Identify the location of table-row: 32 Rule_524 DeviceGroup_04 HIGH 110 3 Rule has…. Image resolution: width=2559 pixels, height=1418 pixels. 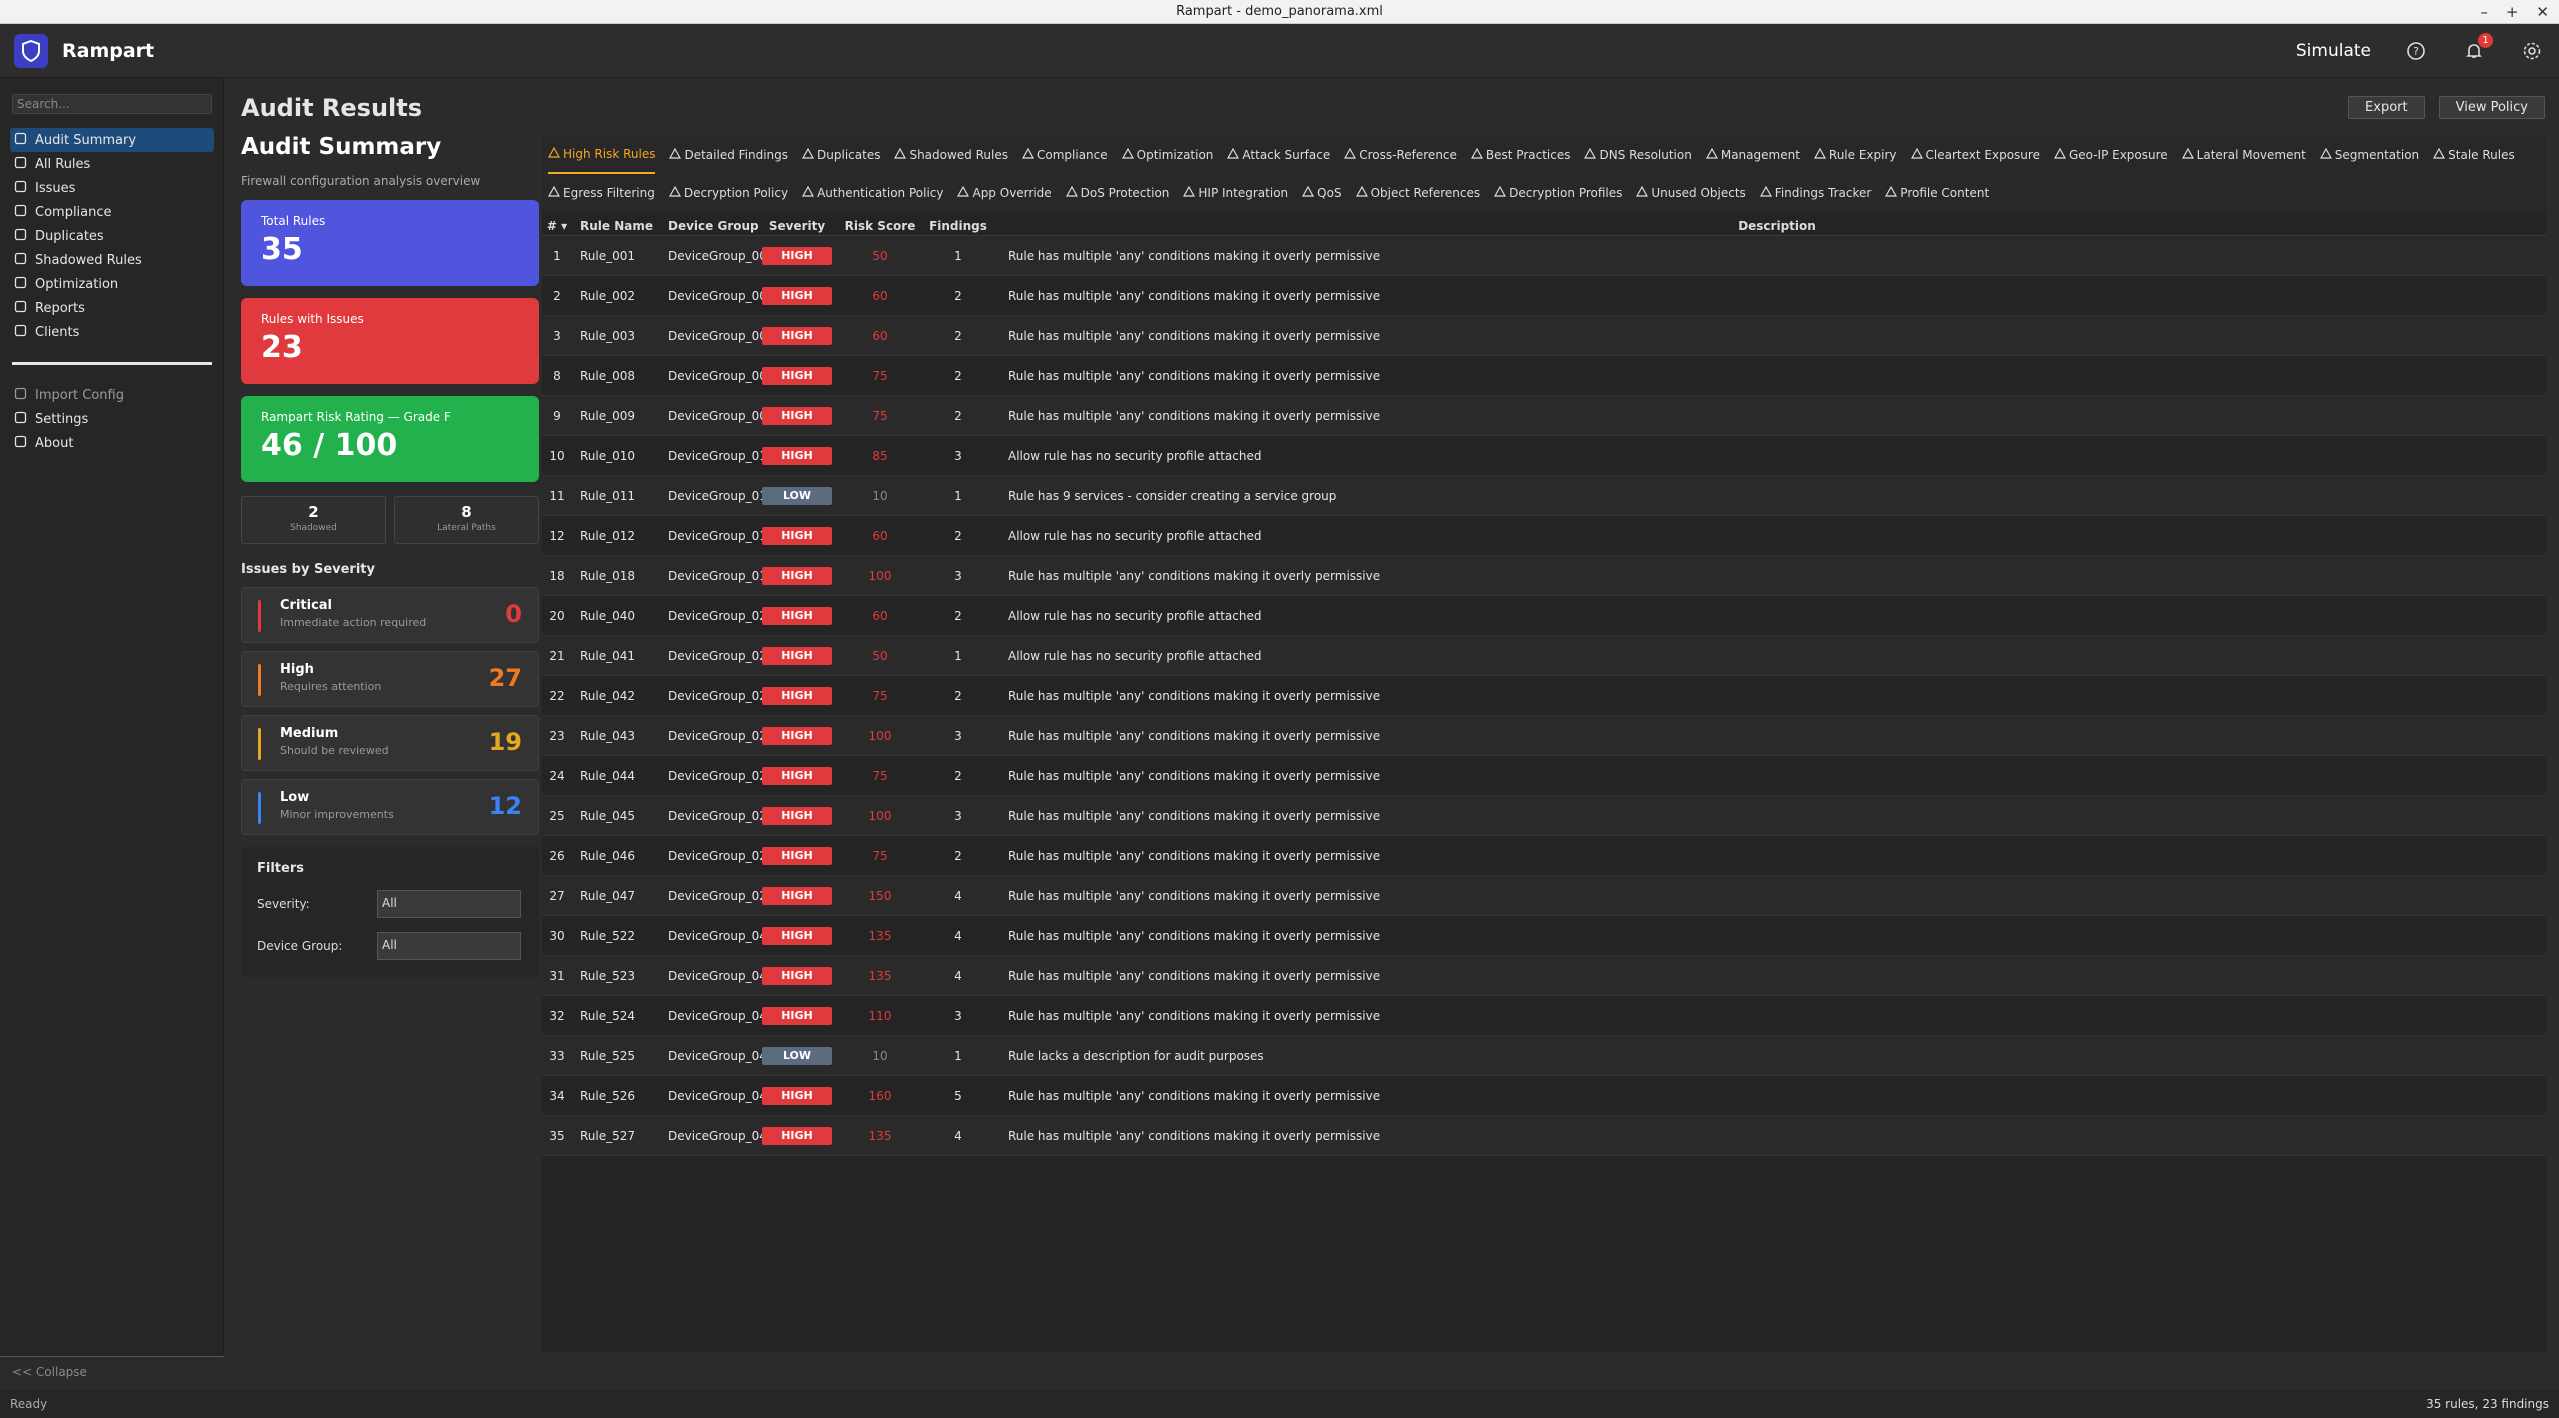
(1544, 1016).